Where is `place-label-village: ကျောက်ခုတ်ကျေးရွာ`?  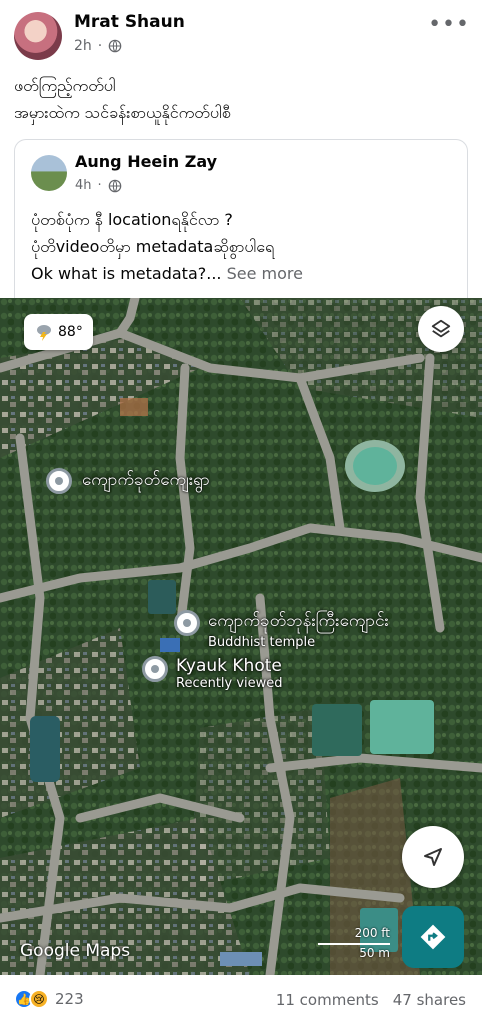 place-label-village: ကျောက်ခုတ်ကျေးရွာ is located at coordinates (146, 479).